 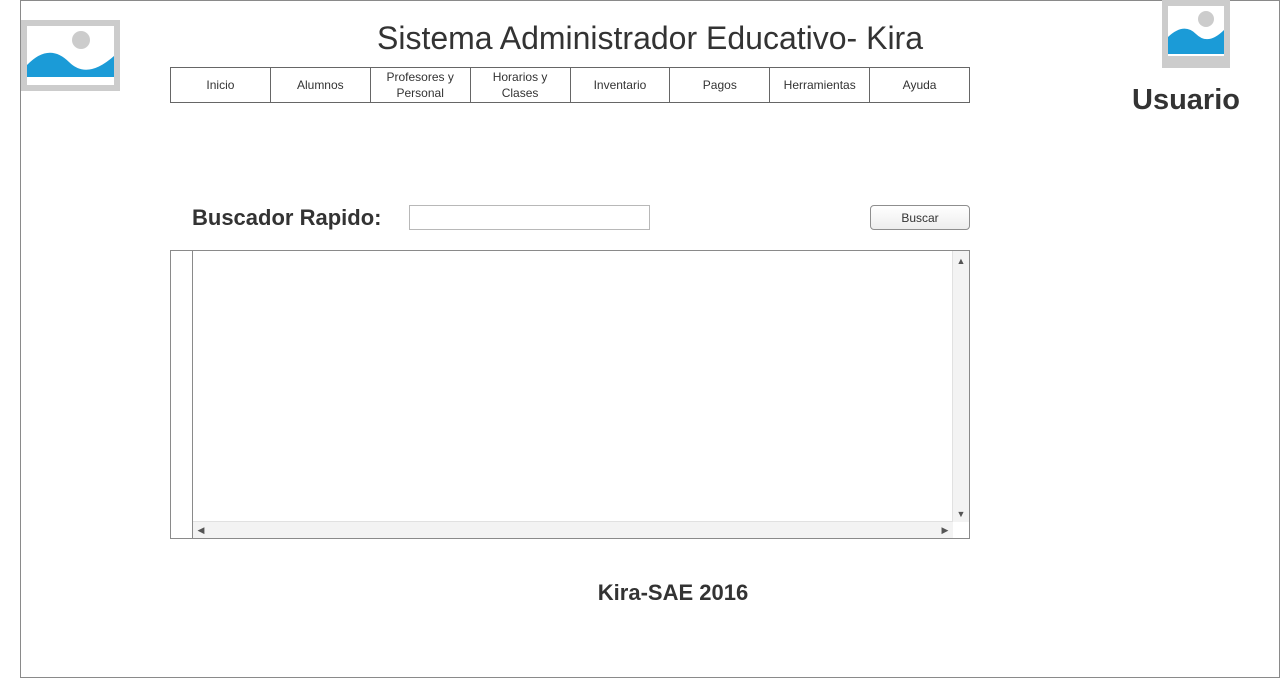 What do you see at coordinates (421, 85) in the screenshot?
I see `menu-item-profesores-personal: Profesores y Personal` at bounding box center [421, 85].